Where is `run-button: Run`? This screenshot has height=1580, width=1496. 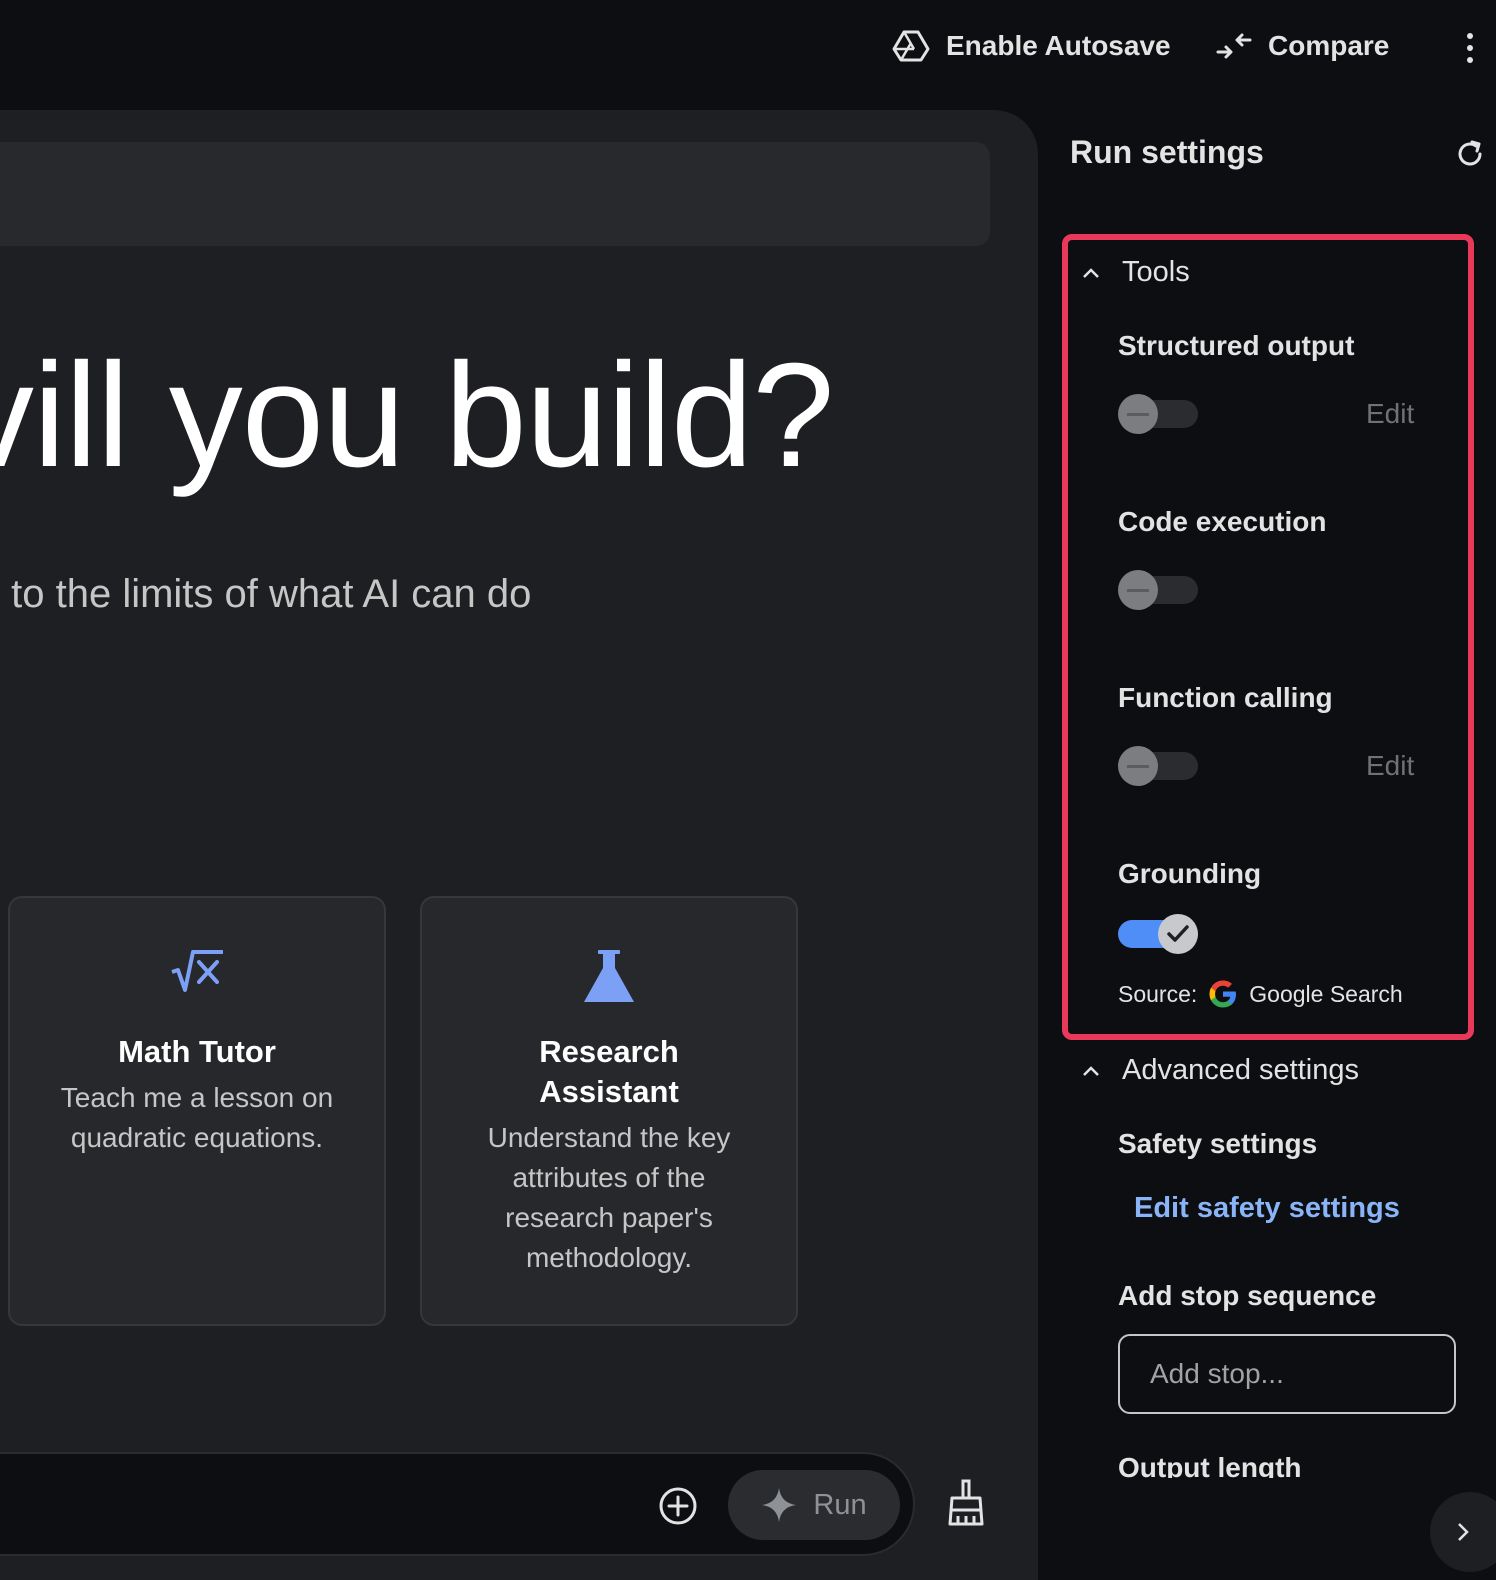
run-button: Run is located at coordinates (814, 1505).